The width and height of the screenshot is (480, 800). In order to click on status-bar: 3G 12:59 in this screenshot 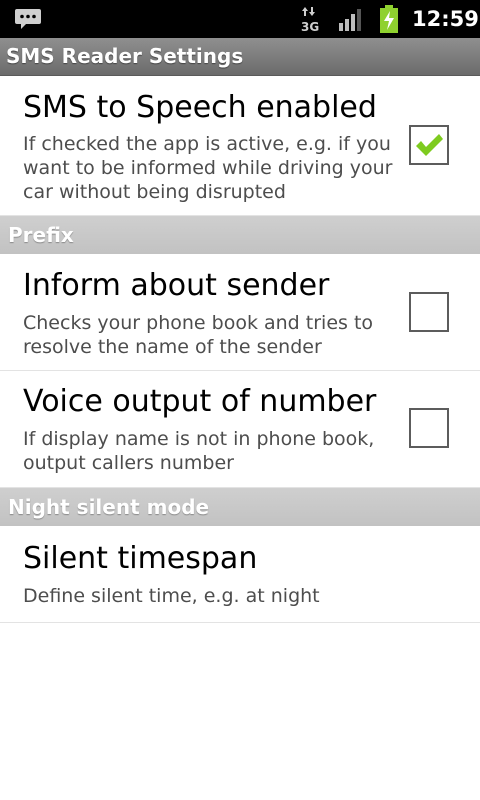, I will do `click(240, 19)`.